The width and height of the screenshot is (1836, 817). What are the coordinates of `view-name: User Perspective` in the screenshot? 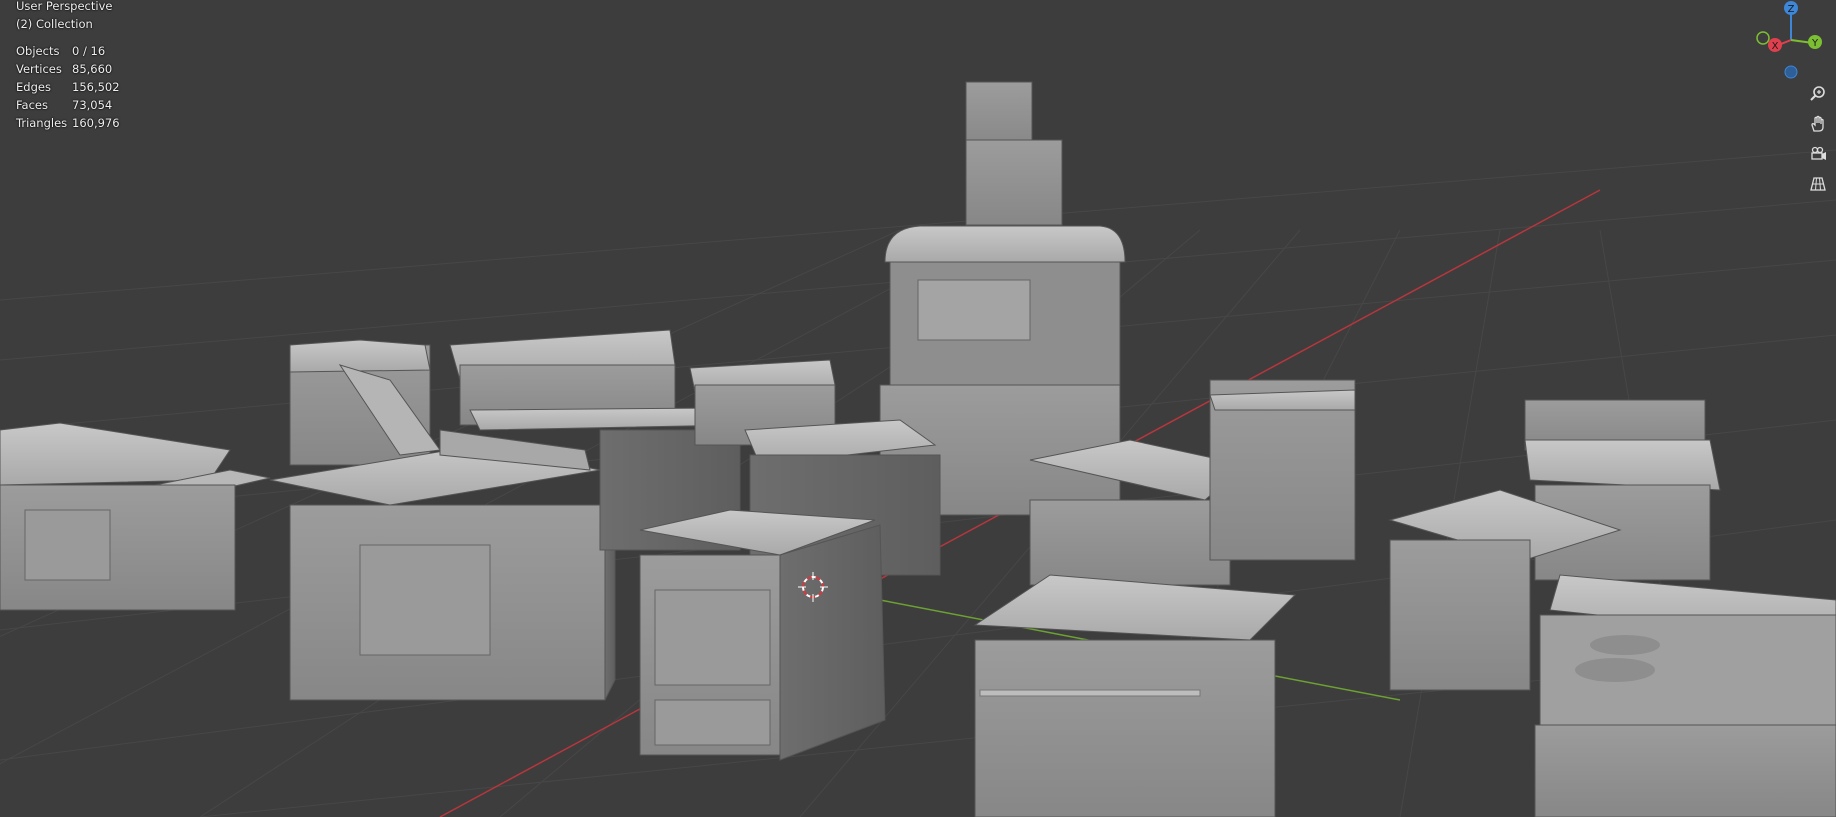 It's located at (64, 6).